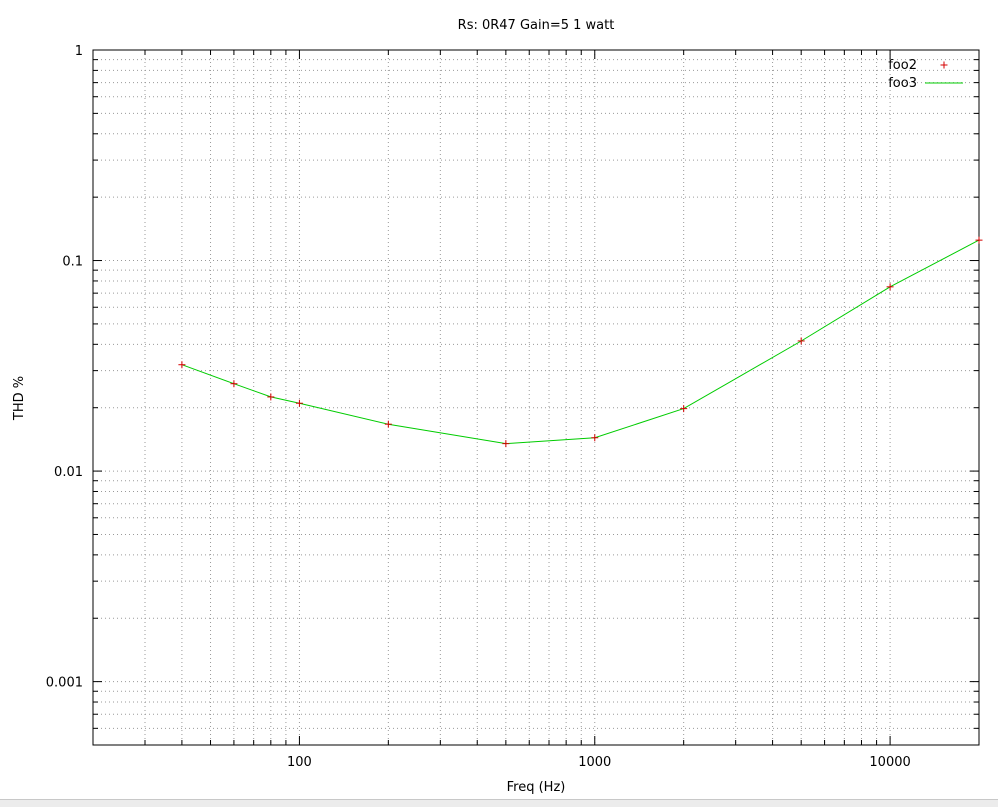 Image resolution: width=998 pixels, height=807 pixels. What do you see at coordinates (79, 51) in the screenshot?
I see `y-tick-label: 1` at bounding box center [79, 51].